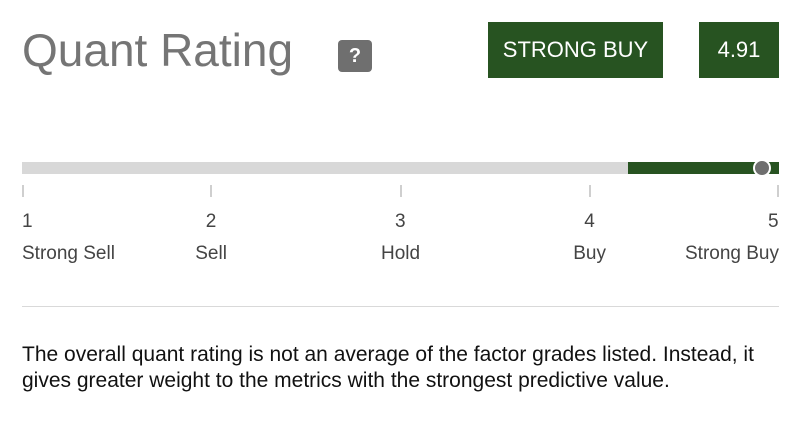  I want to click on scale-number: 4, so click(589, 221).